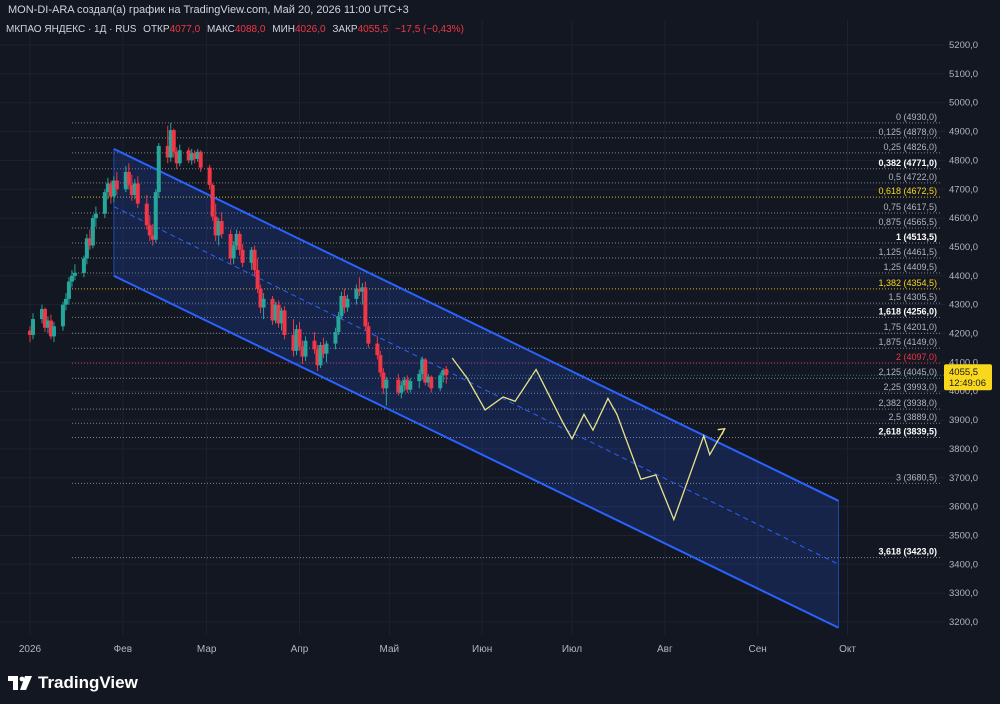 The image size is (1000, 704). Describe the element at coordinates (910, 207) in the screenshot. I see `fib-level-label: 0,75 (4617,5)` at that location.